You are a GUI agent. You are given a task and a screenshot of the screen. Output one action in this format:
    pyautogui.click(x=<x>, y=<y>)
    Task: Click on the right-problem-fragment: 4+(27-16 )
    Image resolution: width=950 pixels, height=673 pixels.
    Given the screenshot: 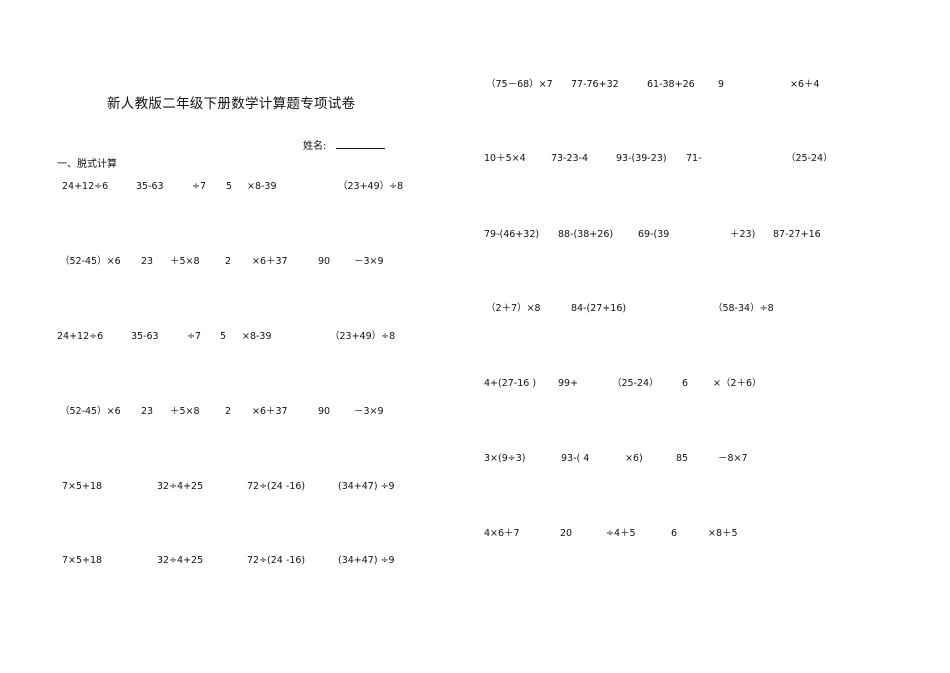 What is the action you would take?
    pyautogui.click(x=510, y=383)
    